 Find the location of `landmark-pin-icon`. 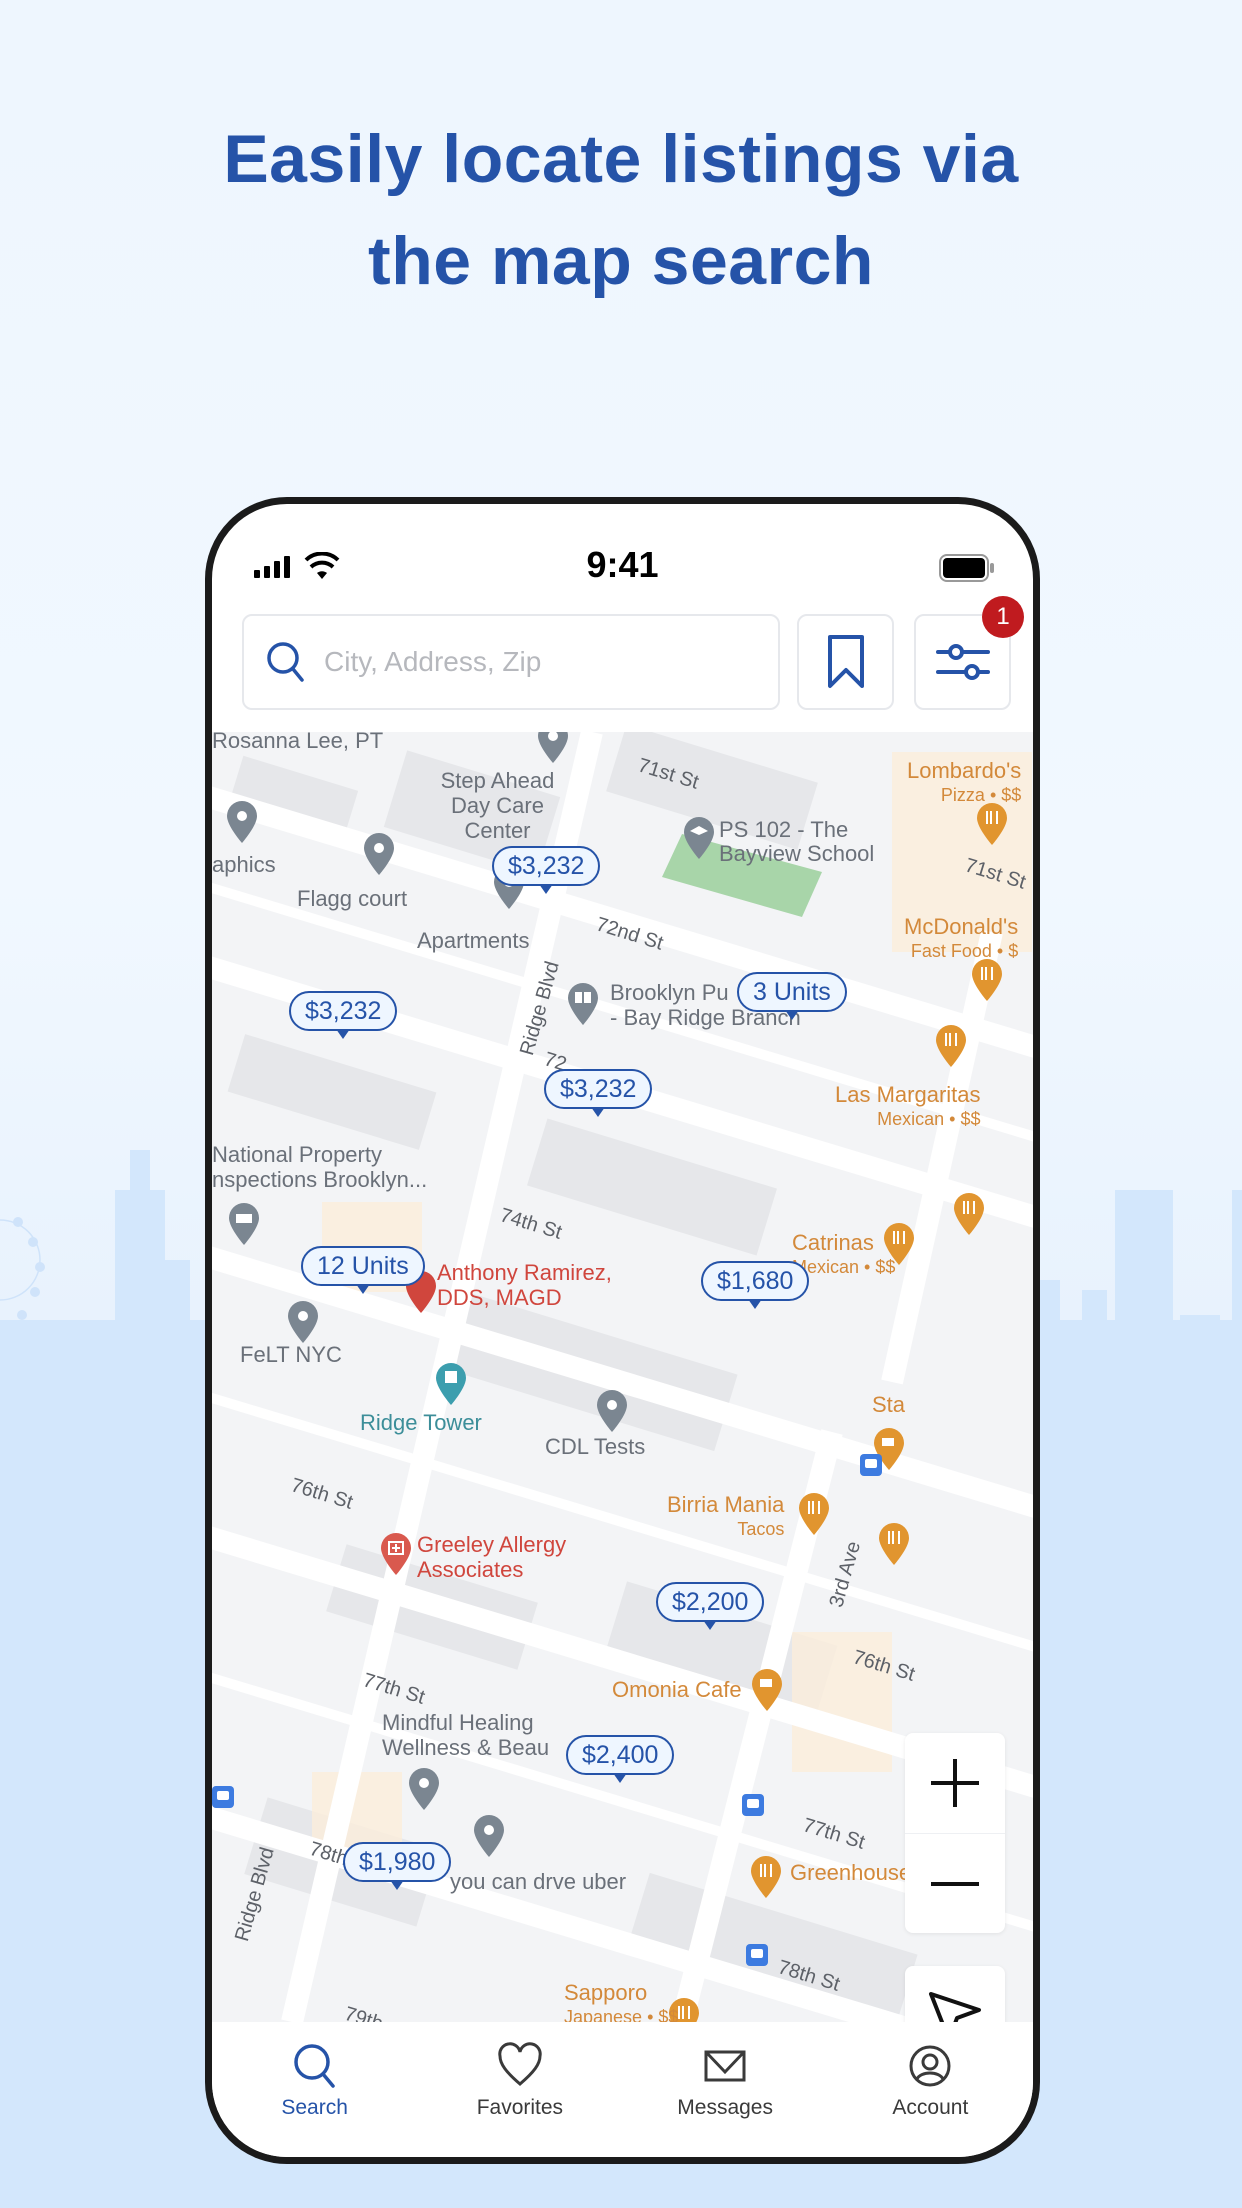

landmark-pin-icon is located at coordinates (451, 1384).